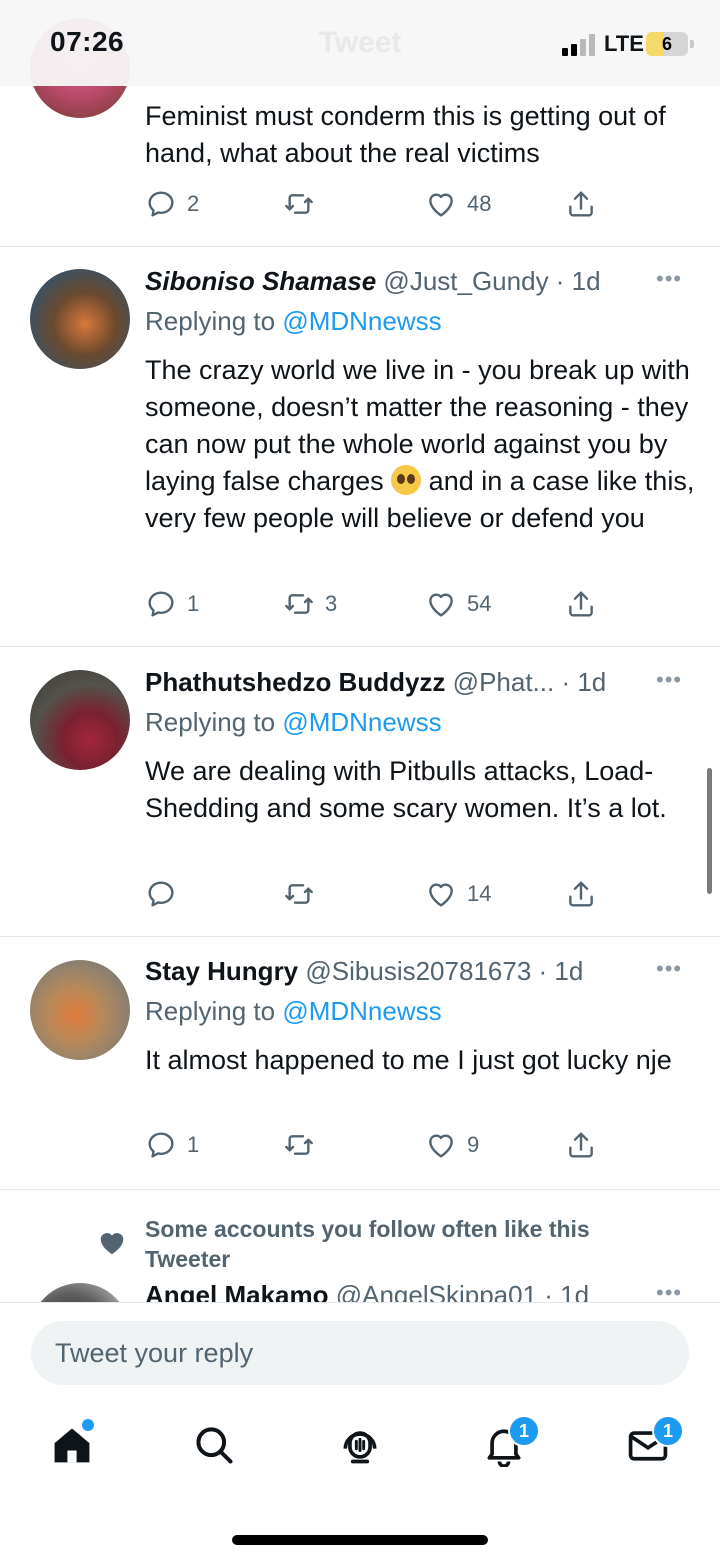 Image resolution: width=720 pixels, height=1559 pixels. What do you see at coordinates (709, 831) in the screenshot?
I see `scrollbar` at bounding box center [709, 831].